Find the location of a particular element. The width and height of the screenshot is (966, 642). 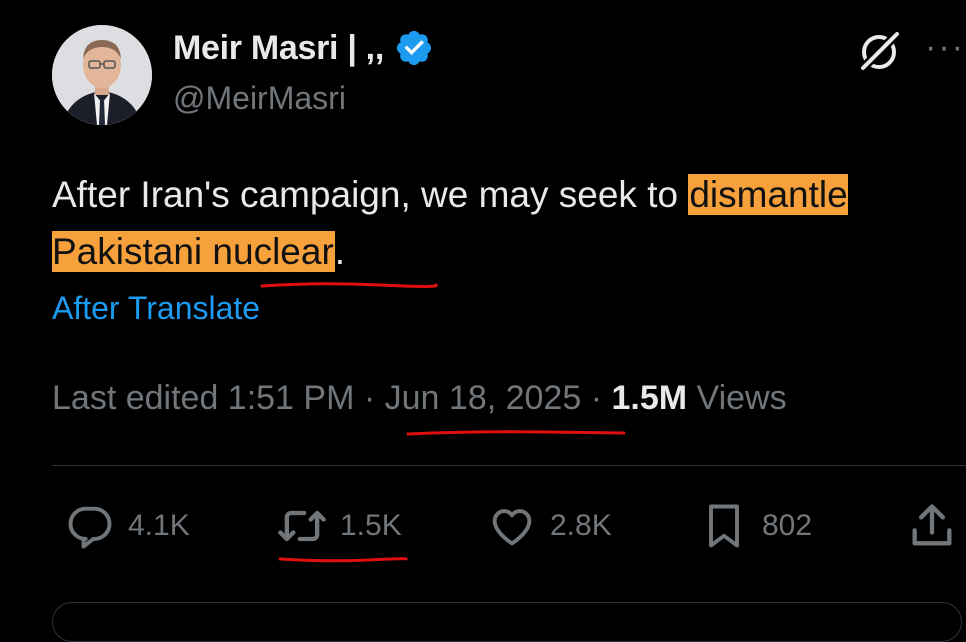

avatar-image is located at coordinates (102, 75).